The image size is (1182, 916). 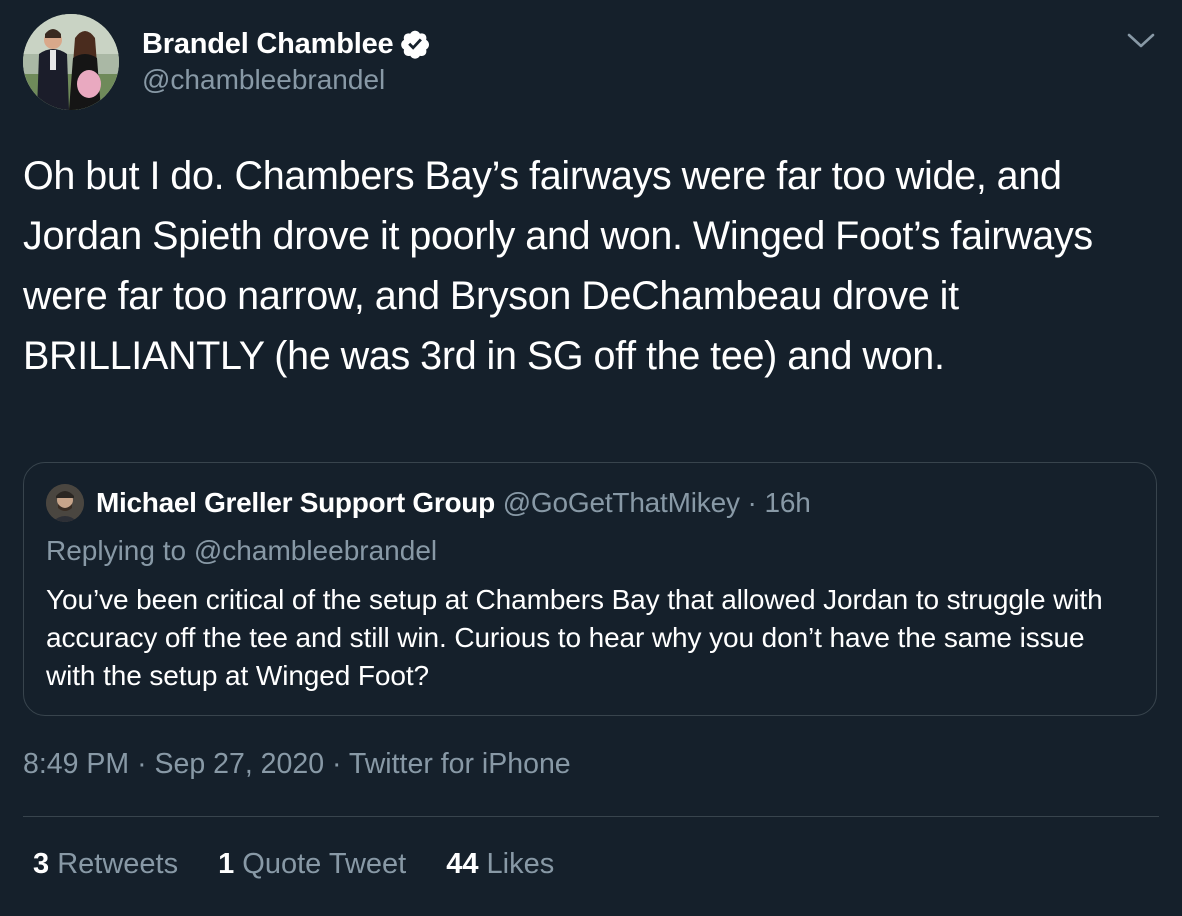 I want to click on chevron-down-icon, so click(x=1141, y=40).